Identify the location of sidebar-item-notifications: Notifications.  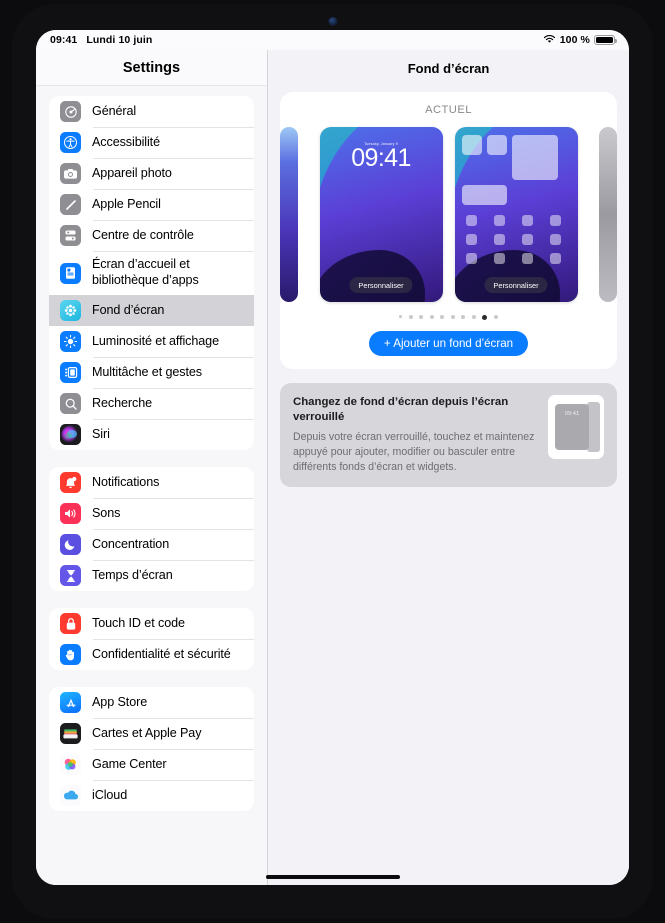
(151, 482).